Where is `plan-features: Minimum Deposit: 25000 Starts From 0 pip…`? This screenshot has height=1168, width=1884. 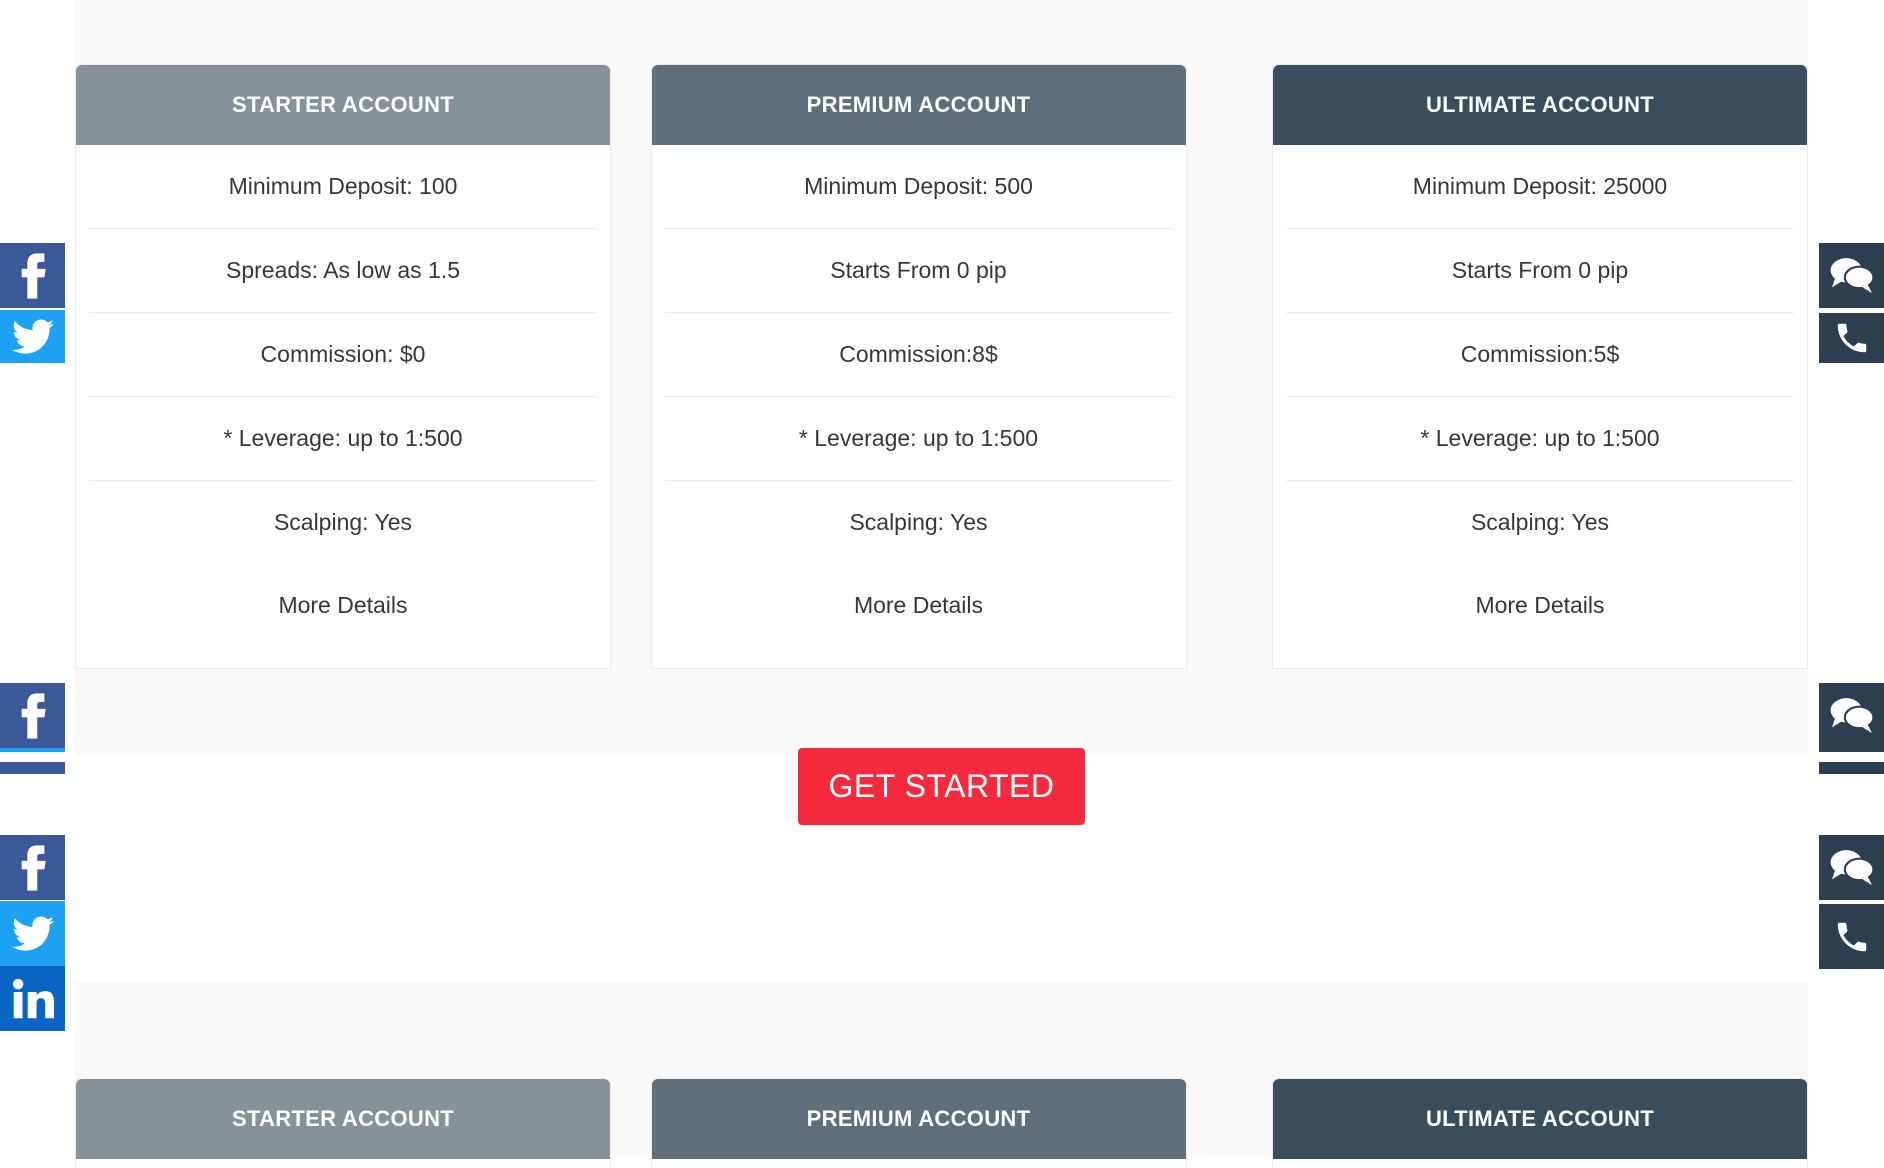
plan-features: Minimum Deposit: 25000 Starts From 0 pip… is located at coordinates (1540, 354).